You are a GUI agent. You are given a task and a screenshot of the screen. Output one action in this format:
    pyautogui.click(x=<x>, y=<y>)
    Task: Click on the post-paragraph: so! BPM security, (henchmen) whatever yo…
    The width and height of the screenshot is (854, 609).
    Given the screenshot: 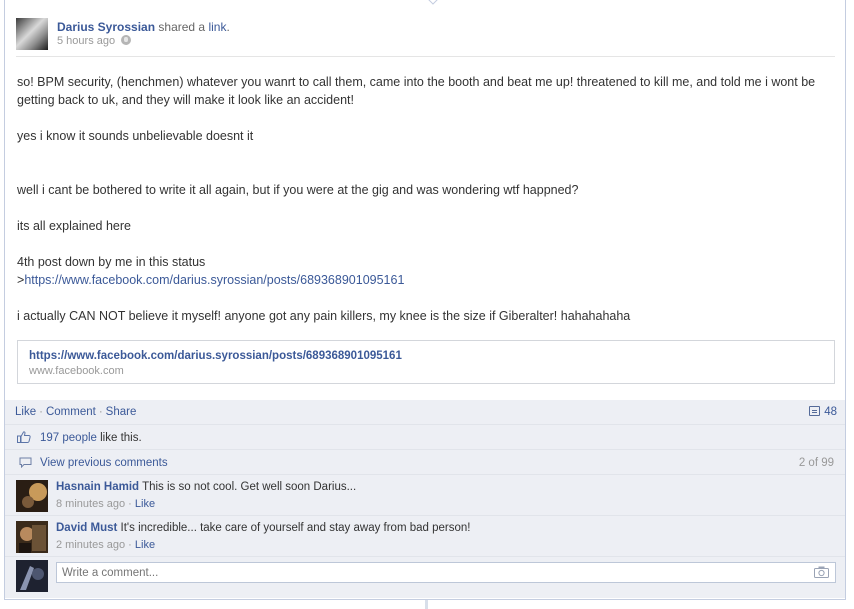 What is the action you would take?
    pyautogui.click(x=416, y=91)
    